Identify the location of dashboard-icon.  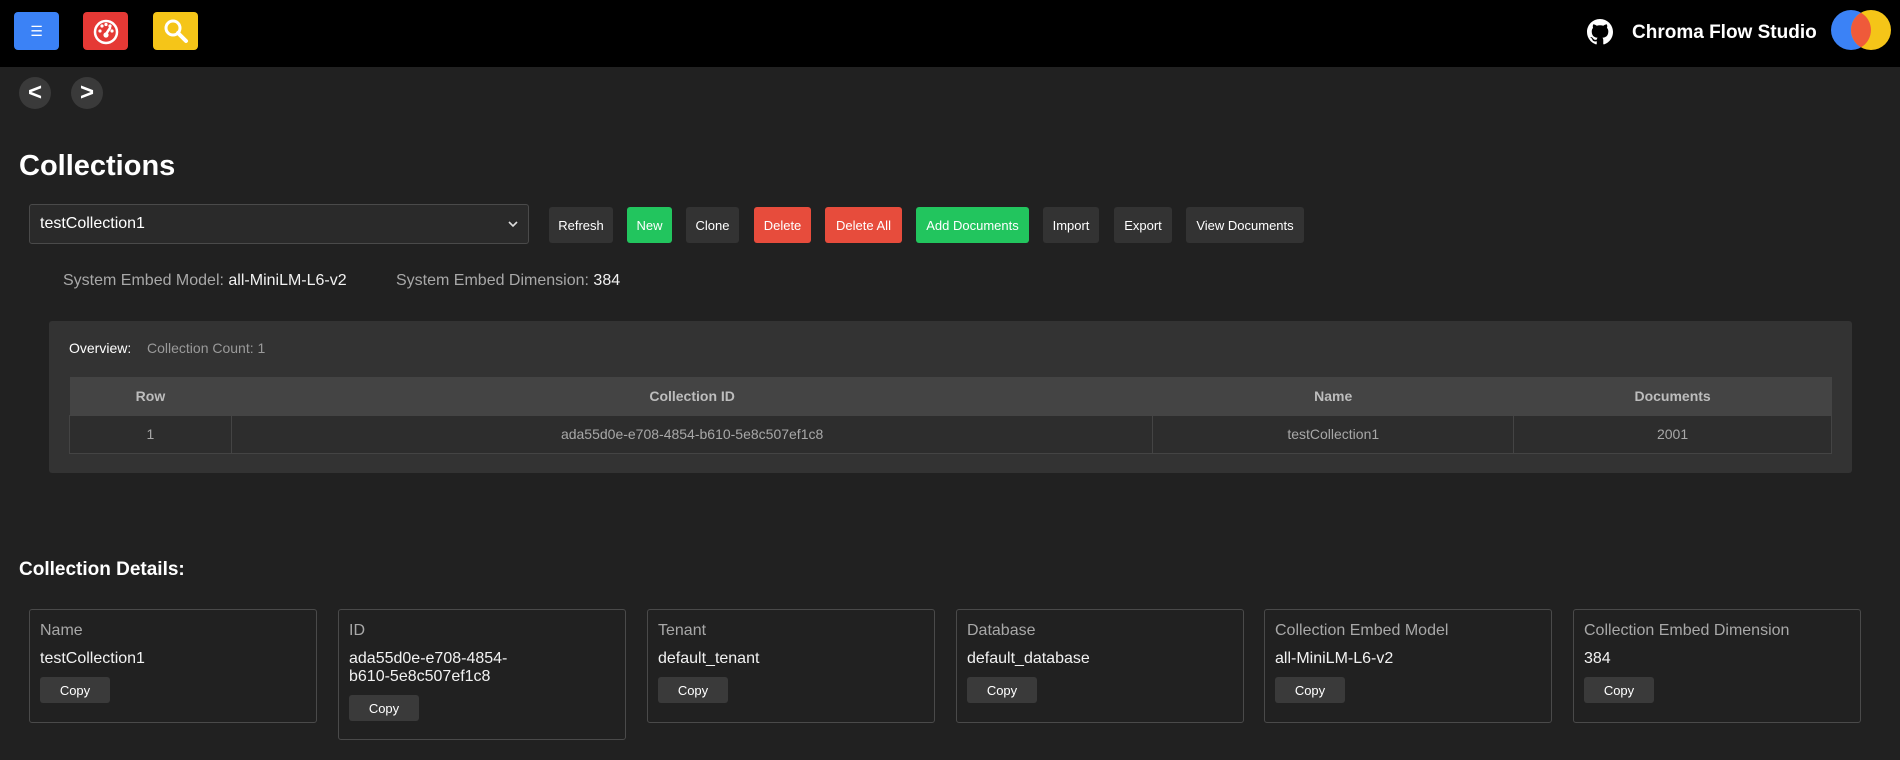
(105, 32).